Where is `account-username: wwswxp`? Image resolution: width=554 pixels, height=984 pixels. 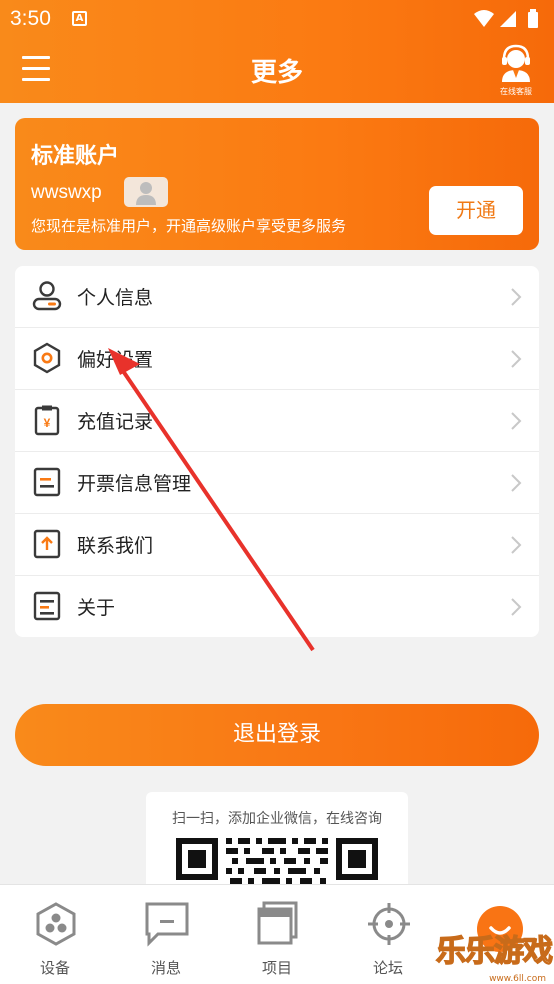 account-username: wwswxp is located at coordinates (66, 192).